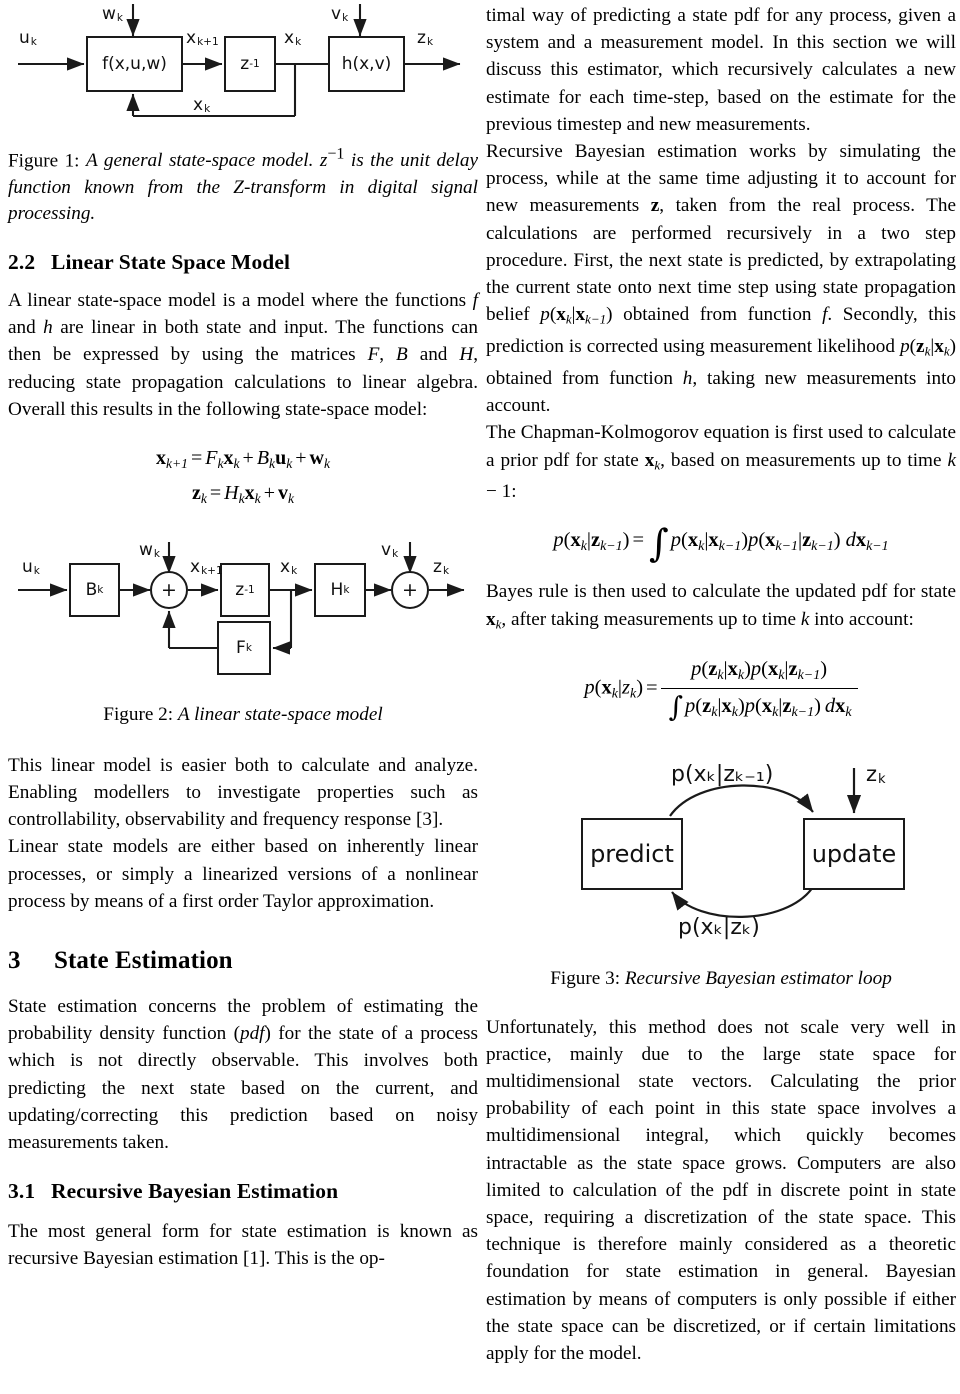 The image size is (960, 1394). Describe the element at coordinates (345, 17) in the screenshot. I see `figure1-label-v-sub: k` at that location.